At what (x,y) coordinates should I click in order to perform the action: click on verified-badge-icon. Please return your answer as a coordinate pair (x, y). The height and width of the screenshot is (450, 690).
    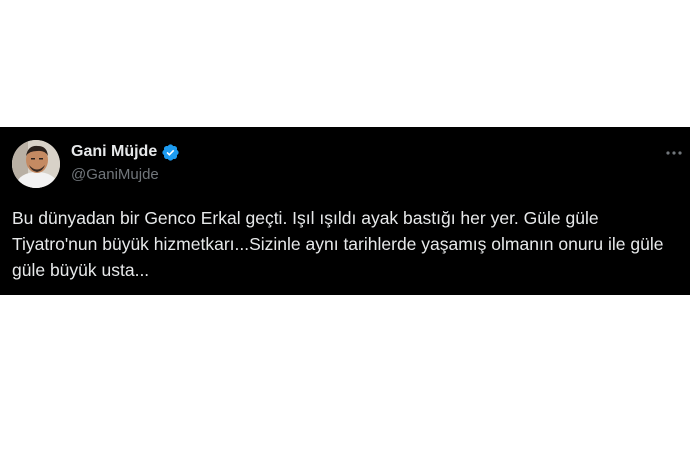
    Looking at the image, I should click on (170, 152).